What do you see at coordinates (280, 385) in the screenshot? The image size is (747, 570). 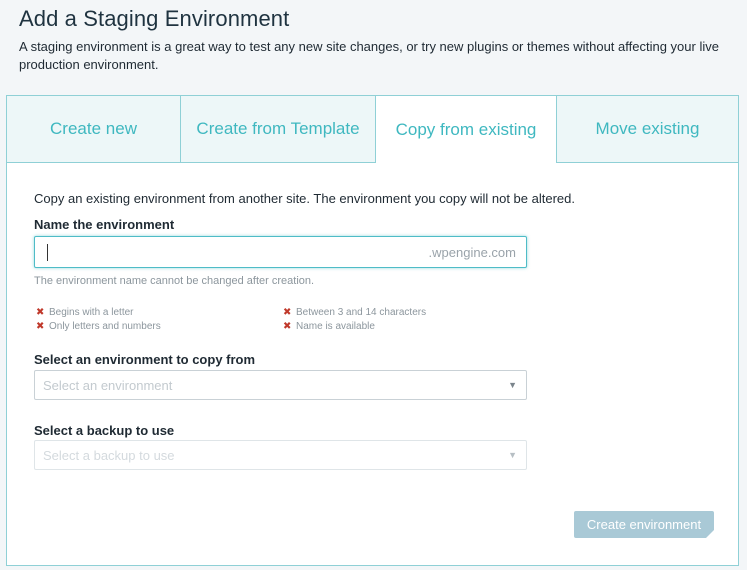 I see `environment-select: Select an environment ▼` at bounding box center [280, 385].